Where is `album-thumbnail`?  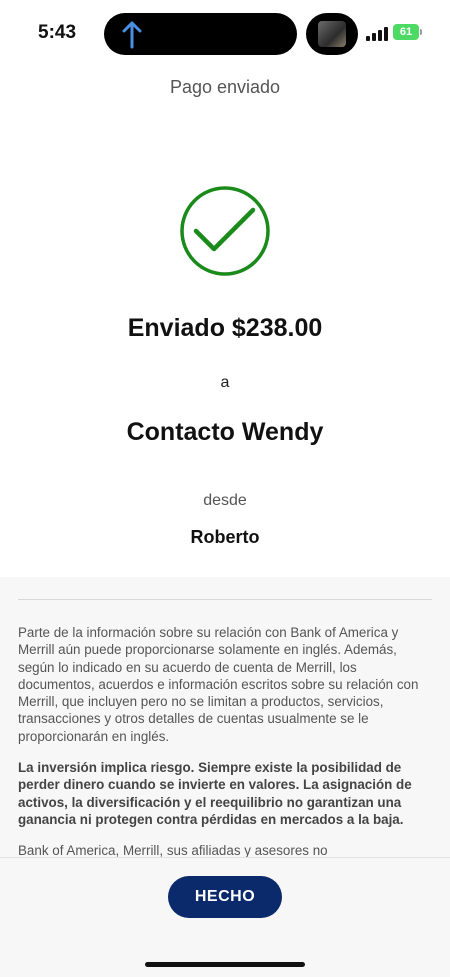
album-thumbnail is located at coordinates (332, 34).